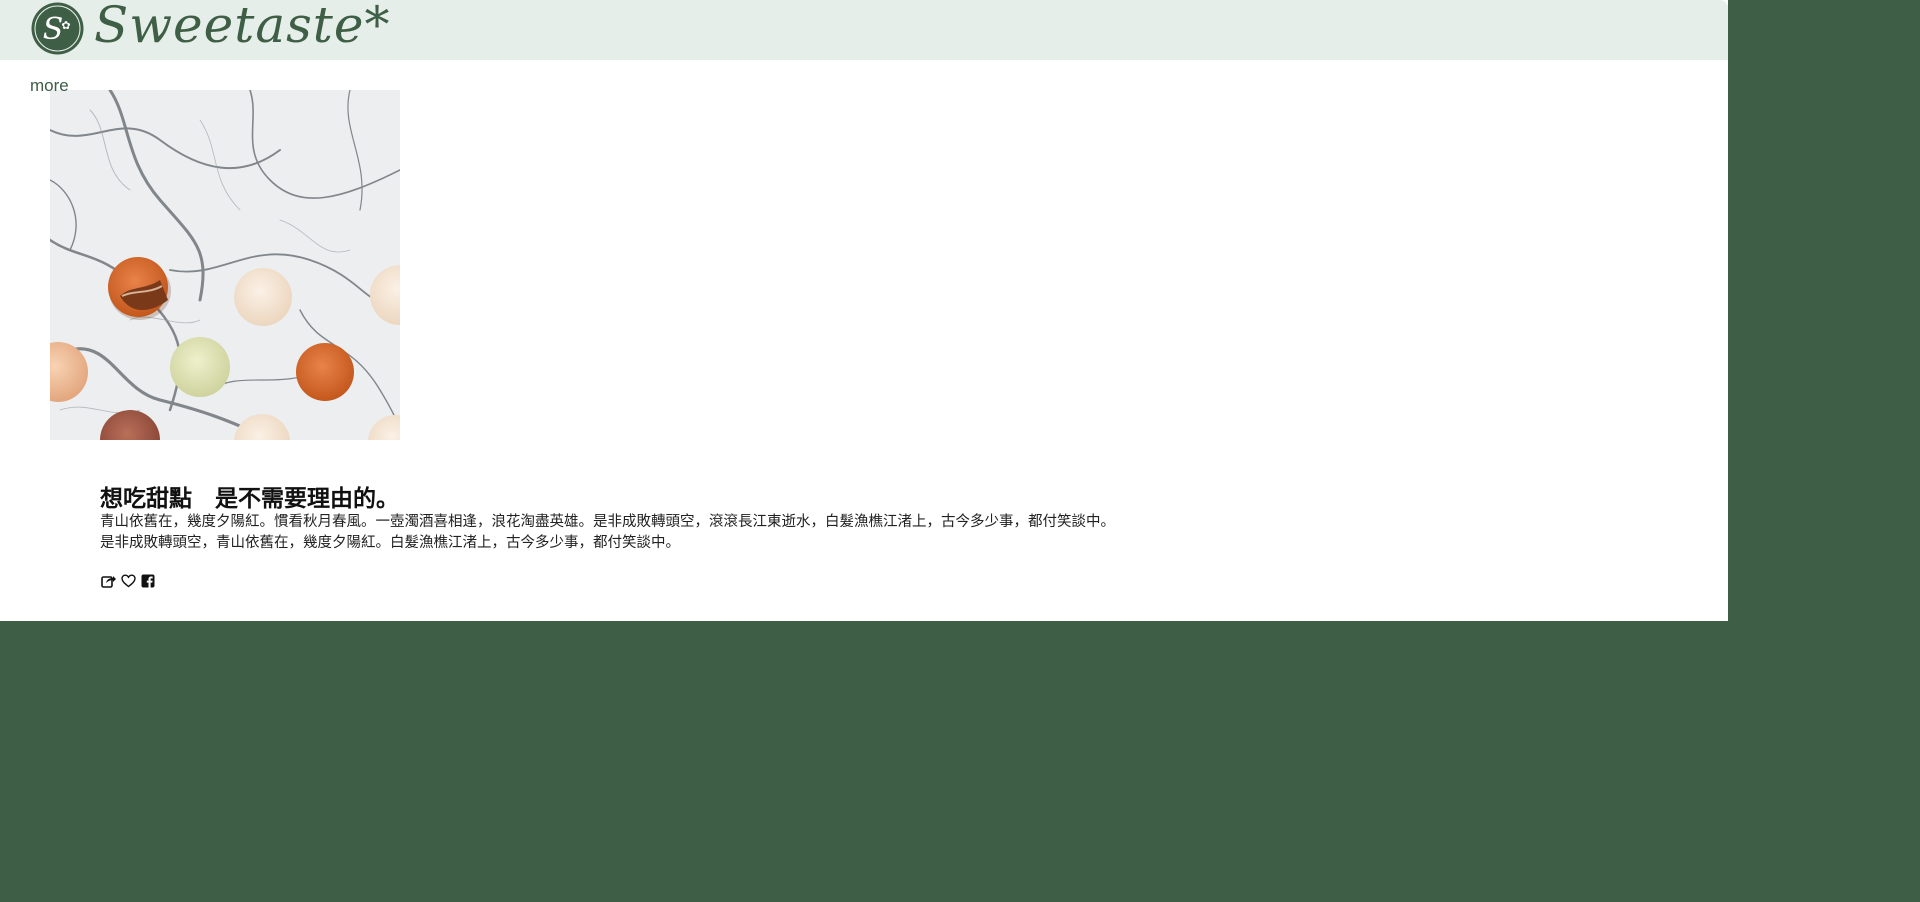  I want to click on brand-name: Sweetaste*, so click(242, 27).